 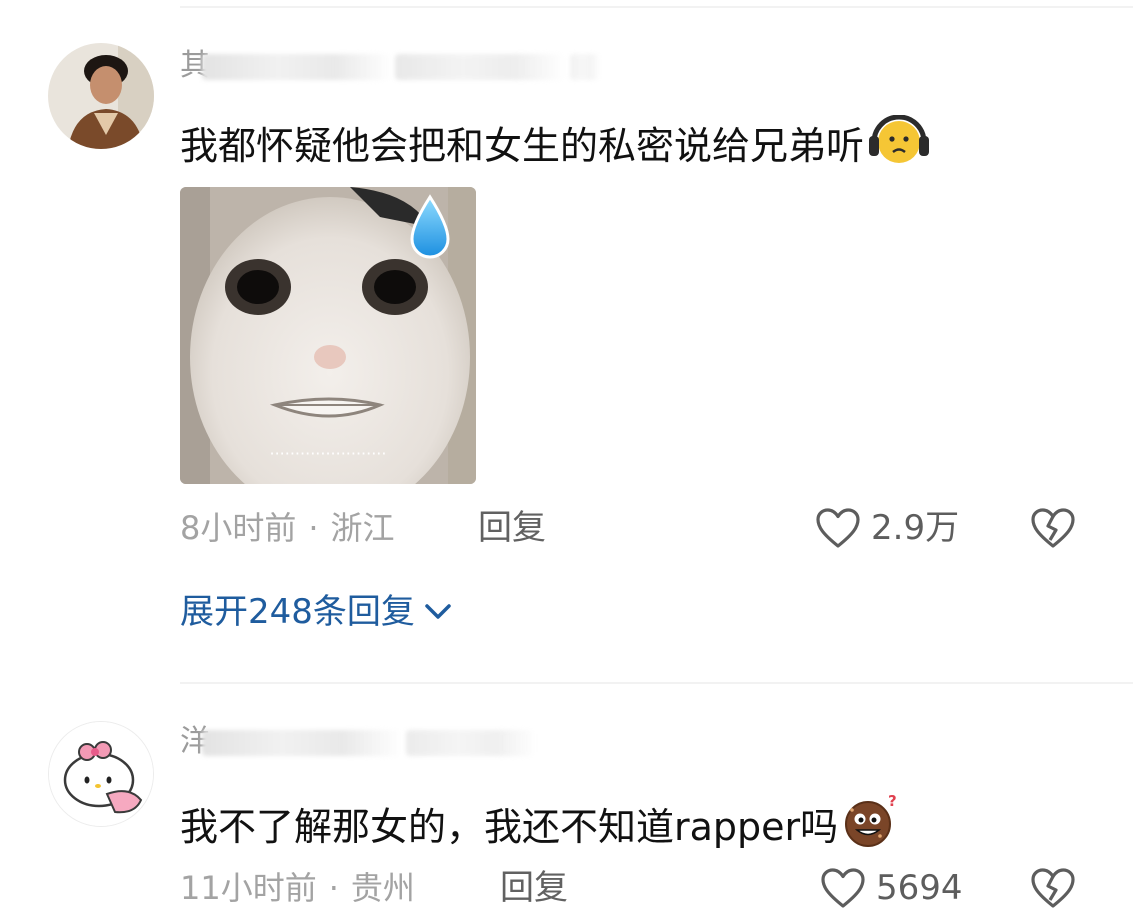 I want to click on comment-meta: 8小时前 · 浙江, so click(x=287, y=528).